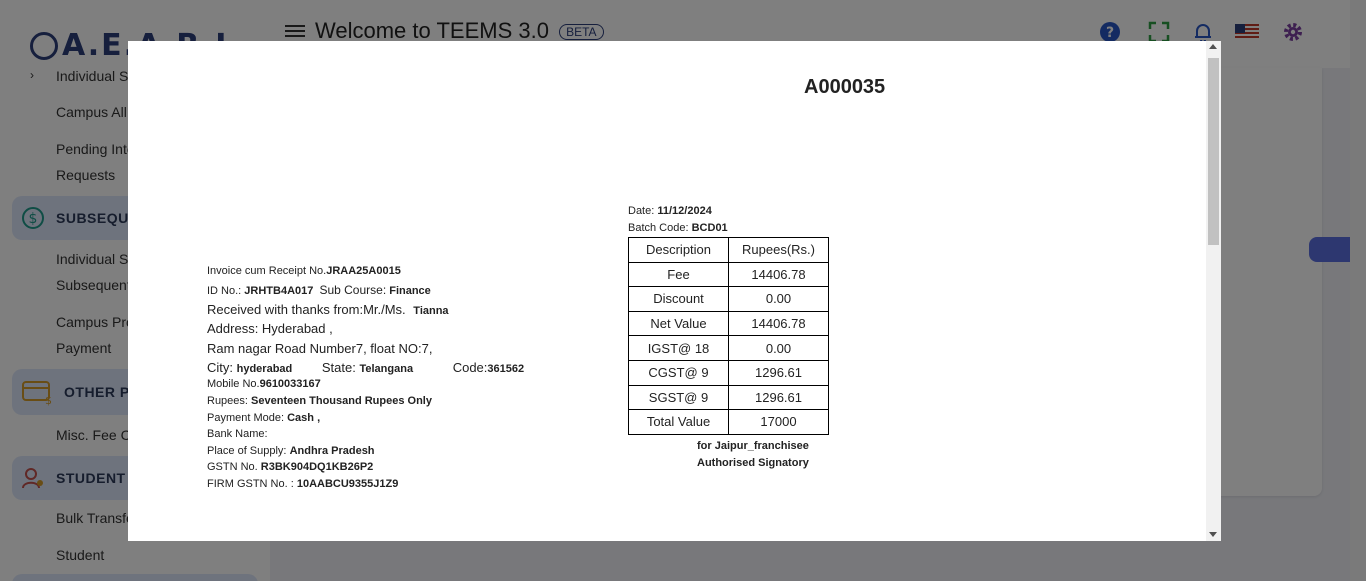 The image size is (1366, 581). What do you see at coordinates (658, 228) in the screenshot?
I see `batch-label: Batch Code:` at bounding box center [658, 228].